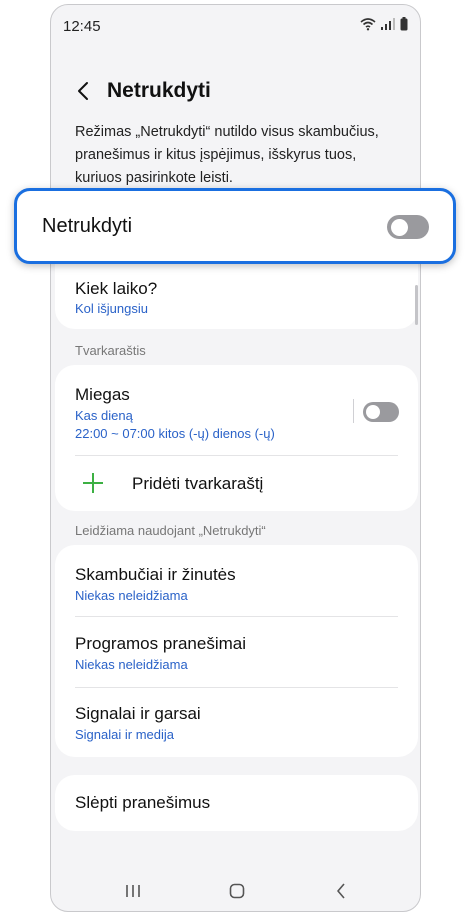 Image resolution: width=470 pixels, height=915 pixels. What do you see at coordinates (82, 26) in the screenshot?
I see `status-time: 12:45` at bounding box center [82, 26].